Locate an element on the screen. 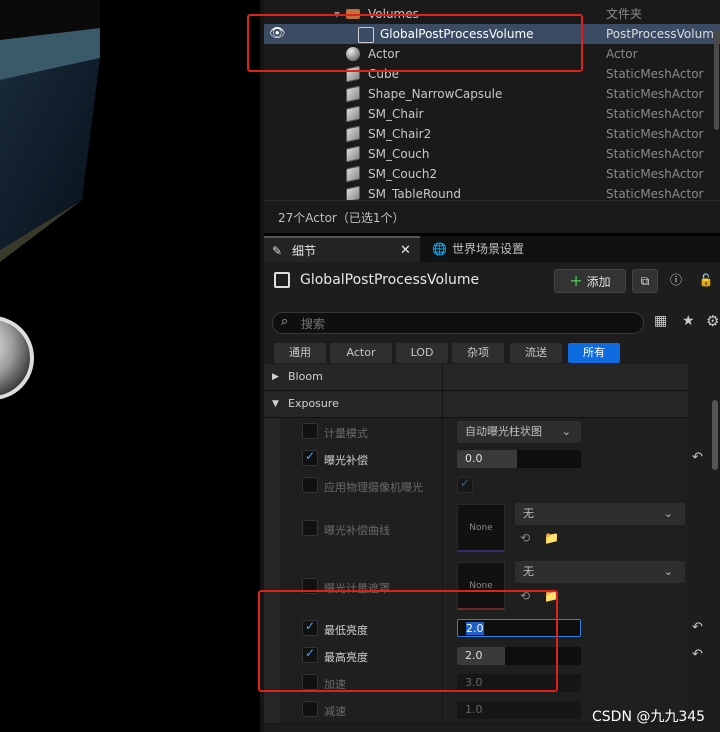 Image resolution: width=720 pixels, height=732 pixels. speed-up-field: 3.0 is located at coordinates (519, 683).